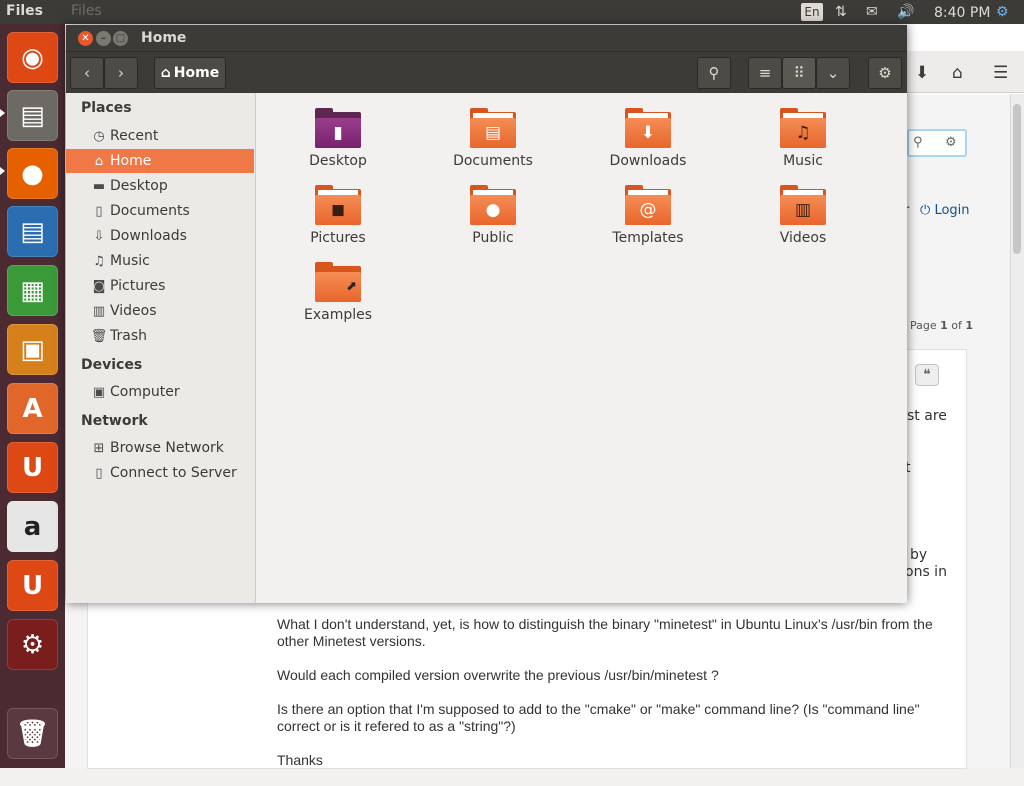 The height and width of the screenshot is (786, 1024). What do you see at coordinates (32, 349) in the screenshot?
I see `impress-icon: ▣` at bounding box center [32, 349].